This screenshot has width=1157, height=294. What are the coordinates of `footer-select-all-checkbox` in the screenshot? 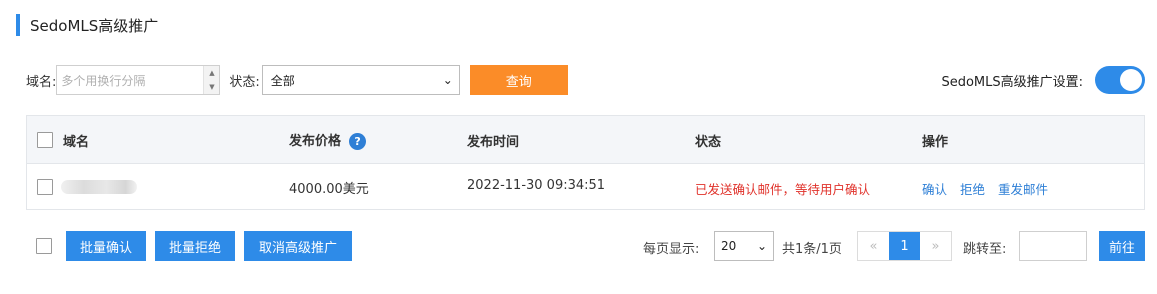 It's located at (44, 246).